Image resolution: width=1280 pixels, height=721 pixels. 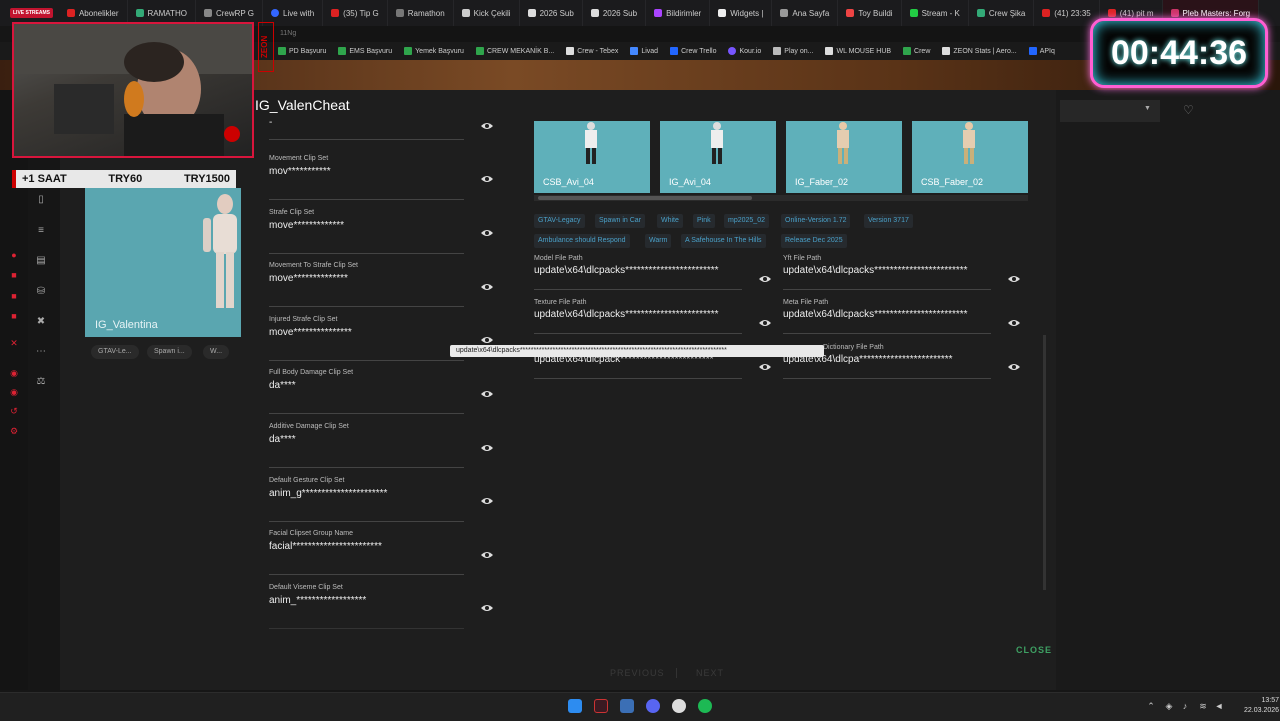 What do you see at coordinates (888, 221) in the screenshot?
I see `tag: Version 3717` at bounding box center [888, 221].